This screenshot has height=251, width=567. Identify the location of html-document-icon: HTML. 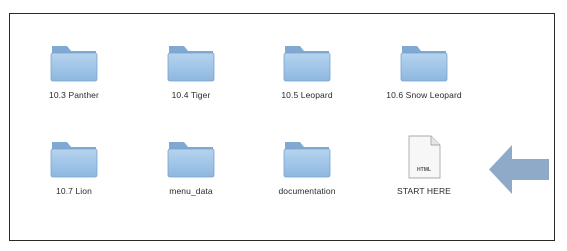
(424, 157).